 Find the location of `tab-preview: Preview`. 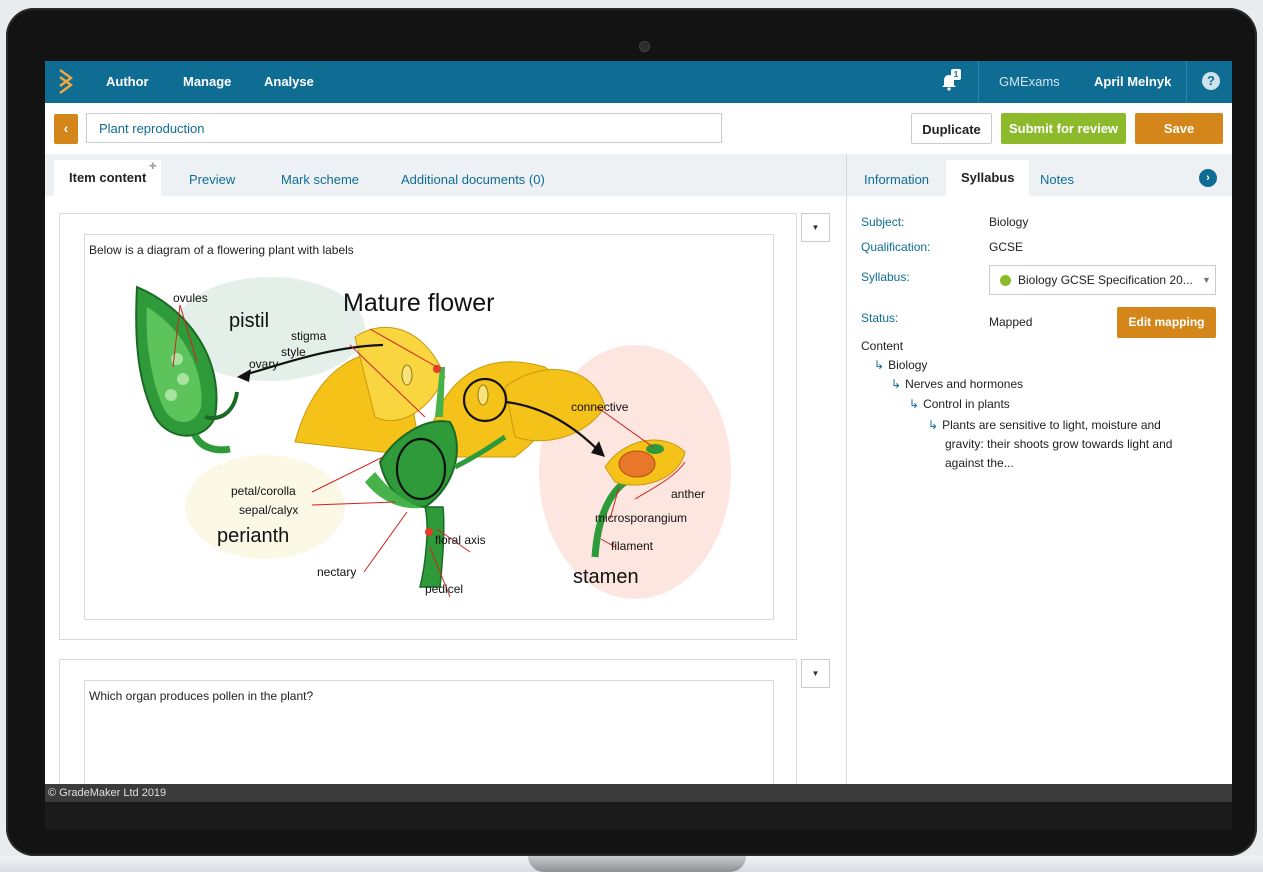

tab-preview: Preview is located at coordinates (212, 179).